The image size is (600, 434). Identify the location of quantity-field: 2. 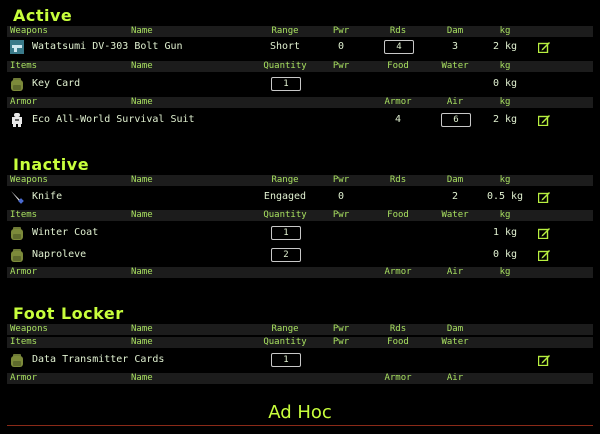
(286, 255).